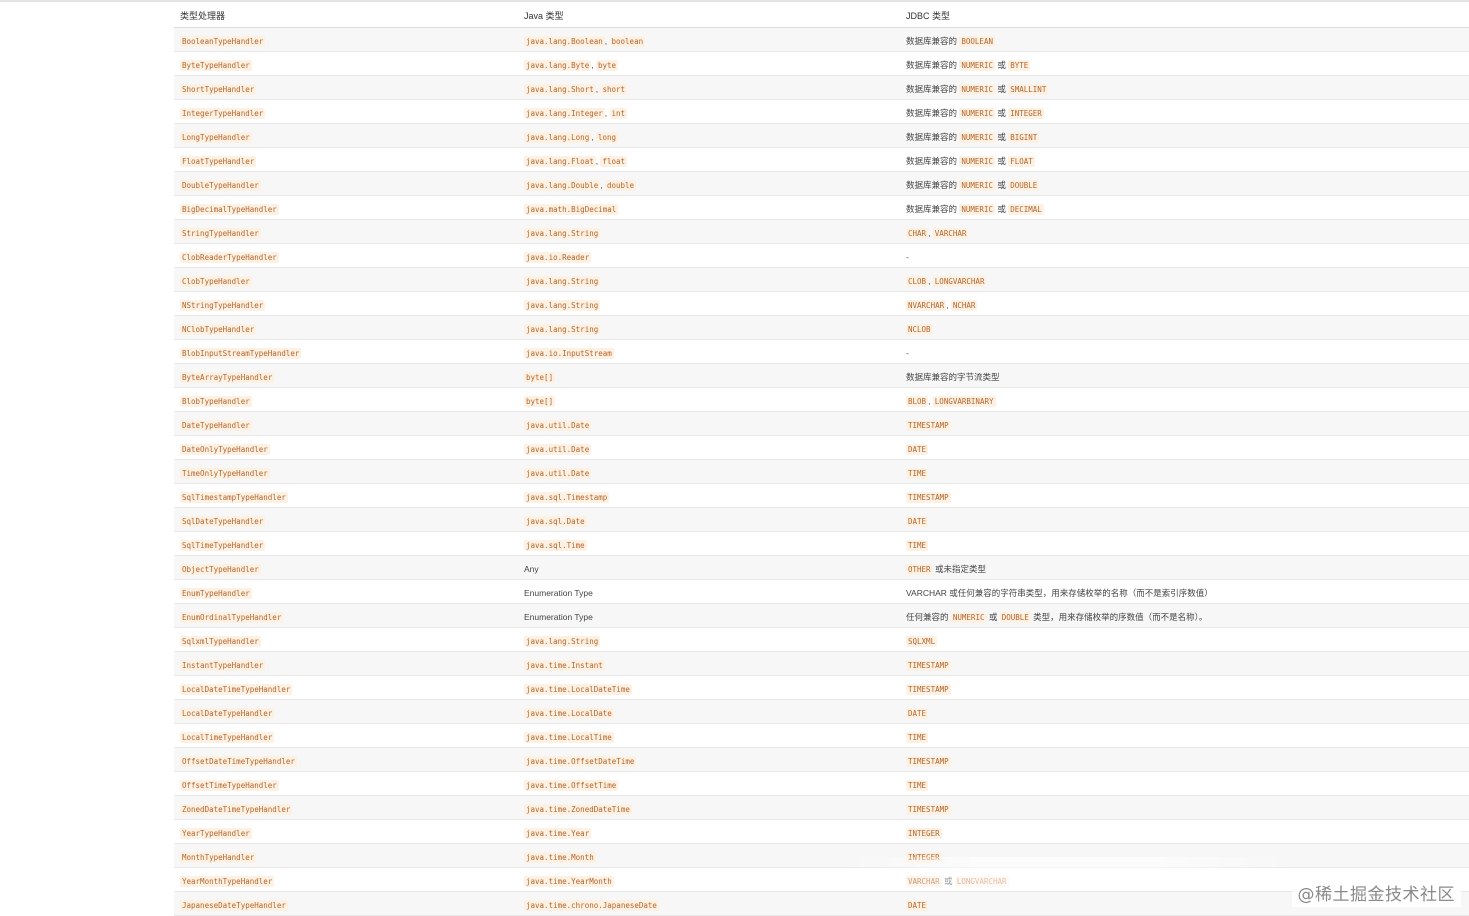 This screenshot has height=916, width=1469. Describe the element at coordinates (917, 233) in the screenshot. I see `code-span: CHAR` at that location.